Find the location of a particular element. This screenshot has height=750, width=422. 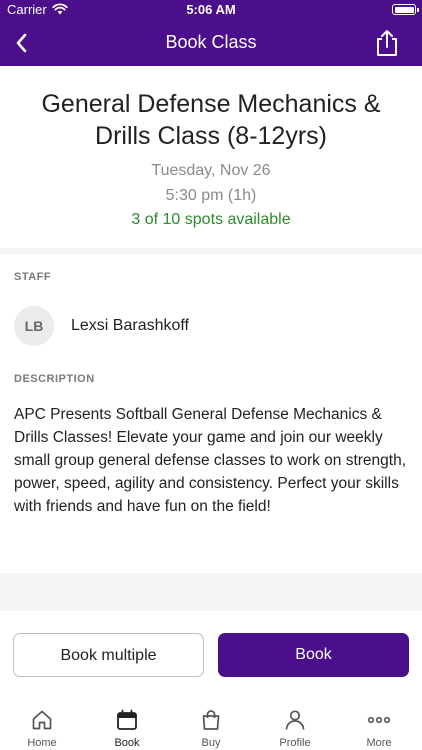

status-bar: Carrier 5:06 AM is located at coordinates (211, 10).